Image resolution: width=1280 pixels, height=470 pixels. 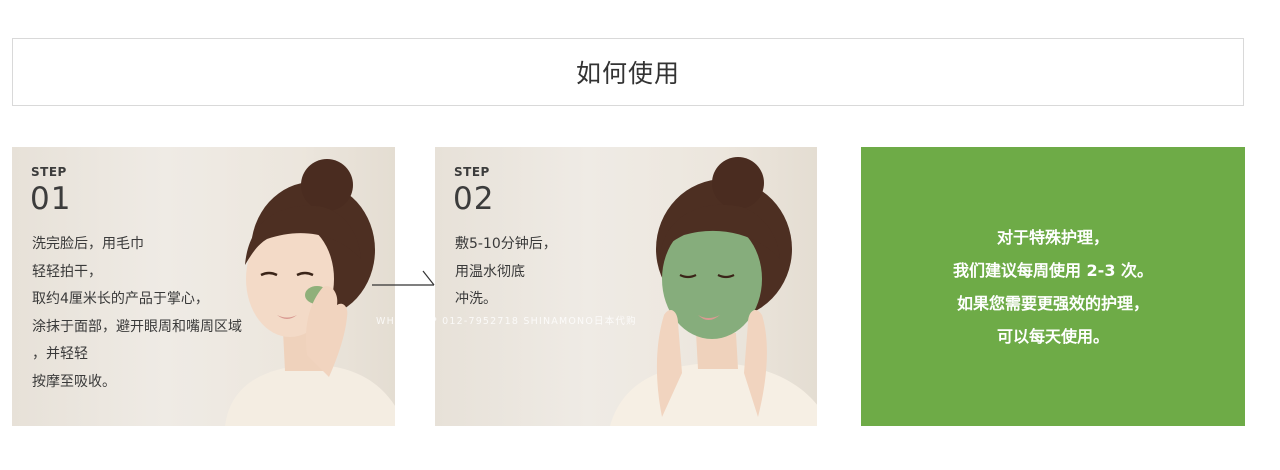 What do you see at coordinates (713, 291) in the screenshot?
I see `woman-with-clay-mask-photo` at bounding box center [713, 291].